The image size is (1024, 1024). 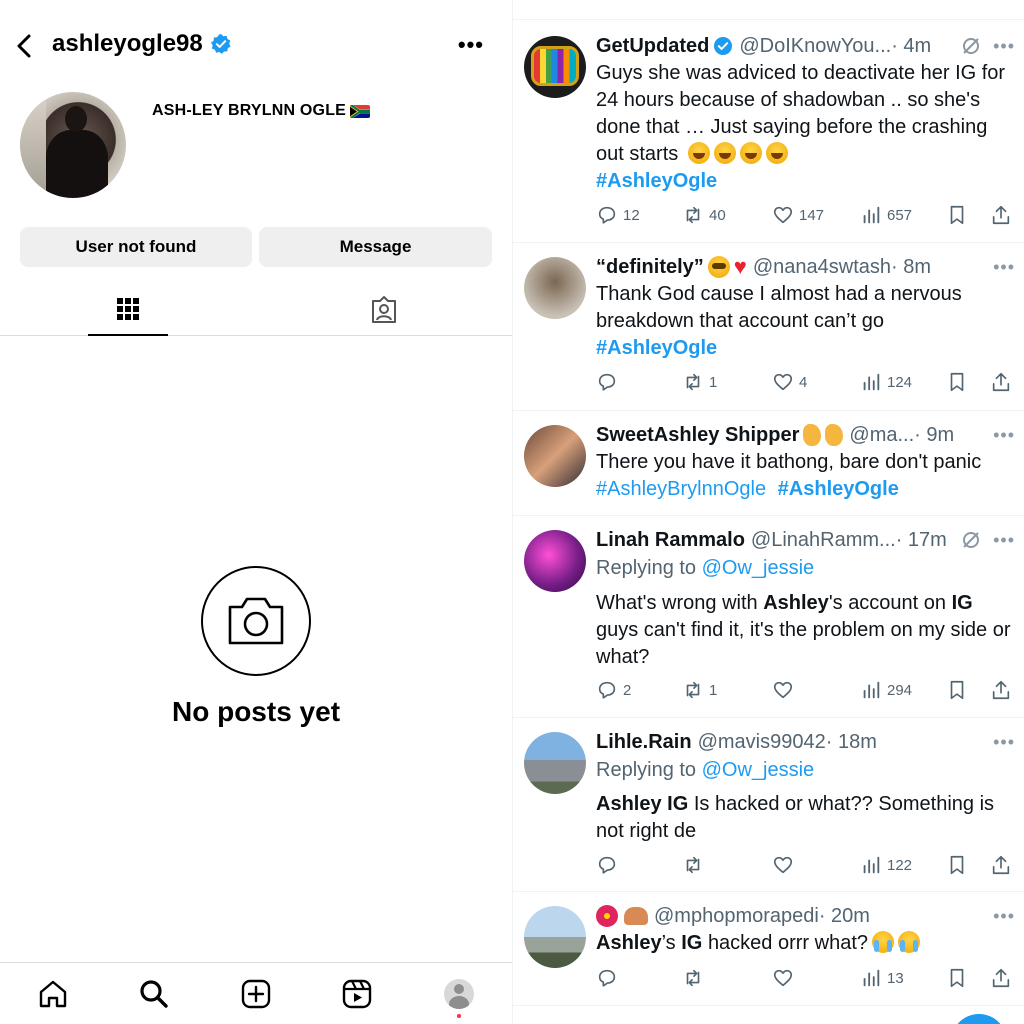 What do you see at coordinates (375, 247) in the screenshot?
I see `message-button: Message` at bounding box center [375, 247].